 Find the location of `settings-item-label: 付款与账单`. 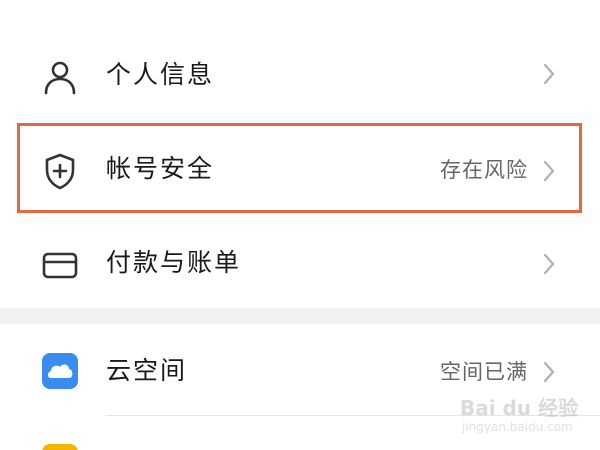

settings-item-label: 付款与账单 is located at coordinates (174, 262).